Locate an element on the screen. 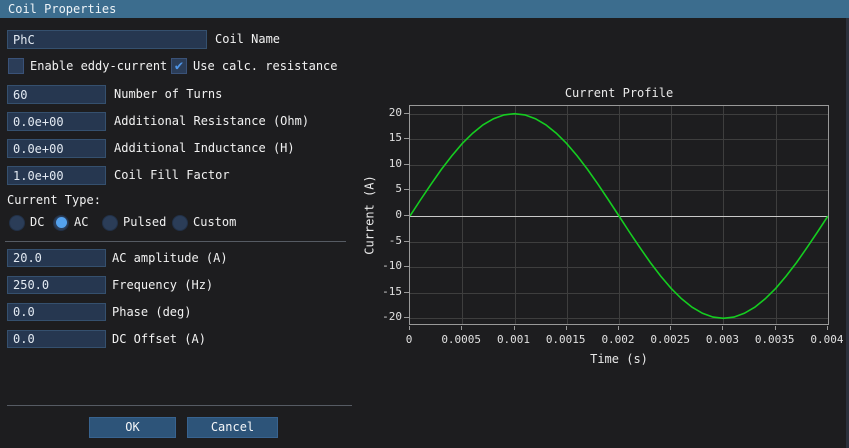 The image size is (849, 448). x-tick-label: 0.002 is located at coordinates (618, 339).